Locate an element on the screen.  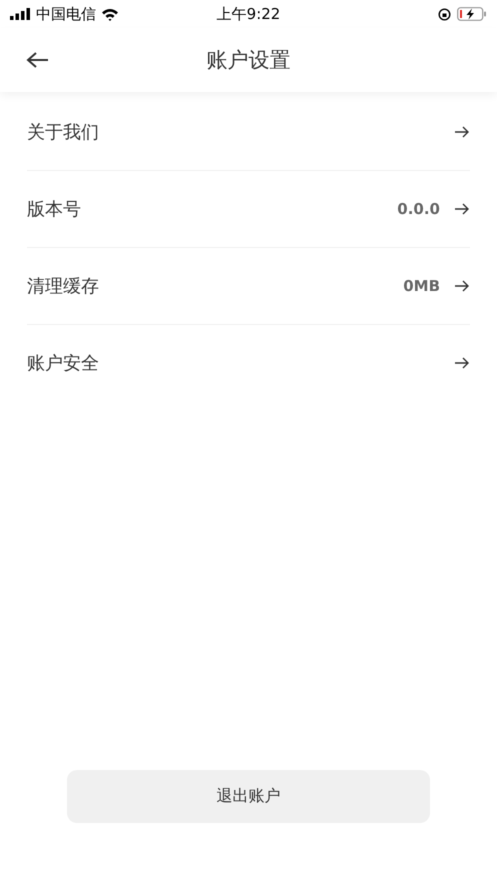
settings-row: 关于我们 is located at coordinates (248, 132).